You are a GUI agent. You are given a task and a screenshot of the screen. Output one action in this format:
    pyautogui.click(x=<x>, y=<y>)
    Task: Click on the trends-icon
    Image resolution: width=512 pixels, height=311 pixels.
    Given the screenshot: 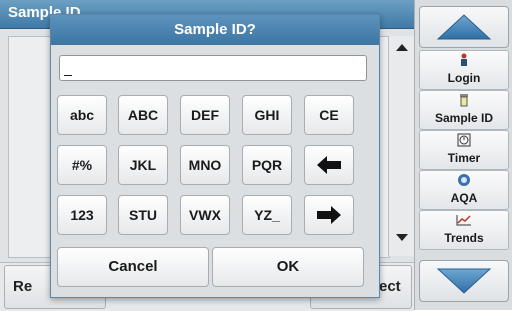 What is the action you would take?
    pyautogui.click(x=464, y=221)
    